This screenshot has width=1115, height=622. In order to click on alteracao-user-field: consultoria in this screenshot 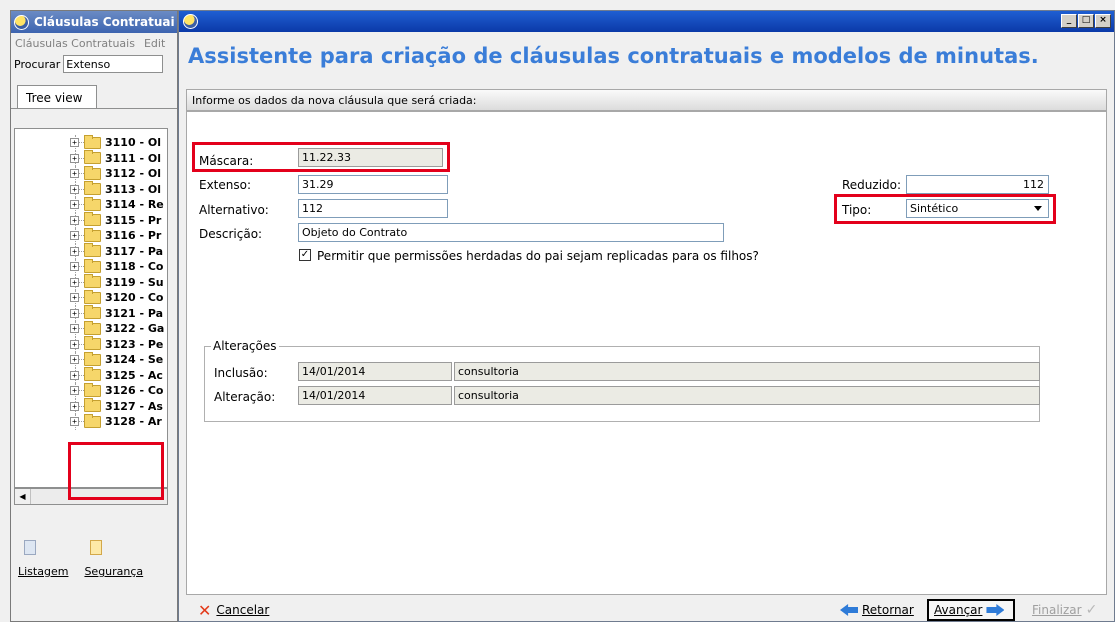, I will do `click(747, 395)`.